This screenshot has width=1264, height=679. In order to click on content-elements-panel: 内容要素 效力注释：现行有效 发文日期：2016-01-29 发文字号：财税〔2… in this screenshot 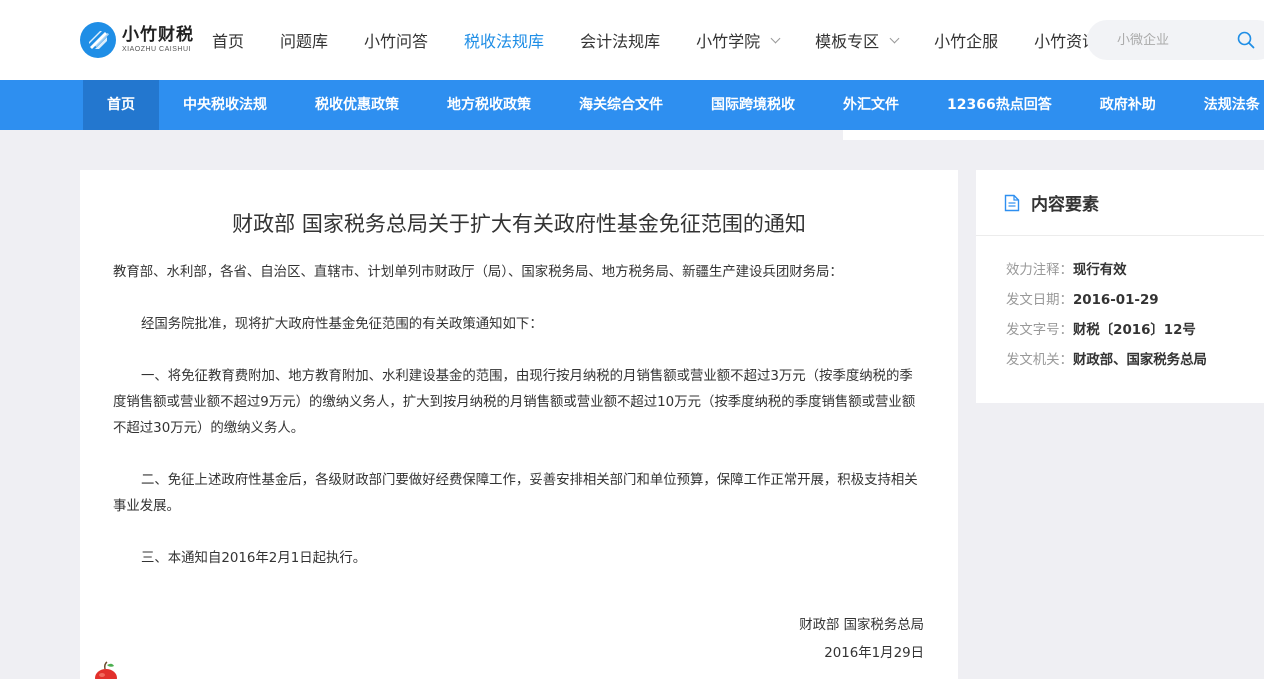, I will do `click(1120, 286)`.